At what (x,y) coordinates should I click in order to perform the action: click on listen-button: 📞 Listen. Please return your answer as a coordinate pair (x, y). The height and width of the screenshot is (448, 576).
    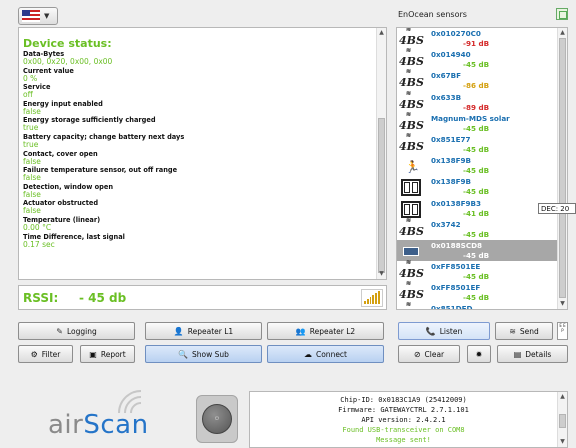
    Looking at the image, I should click on (444, 331).